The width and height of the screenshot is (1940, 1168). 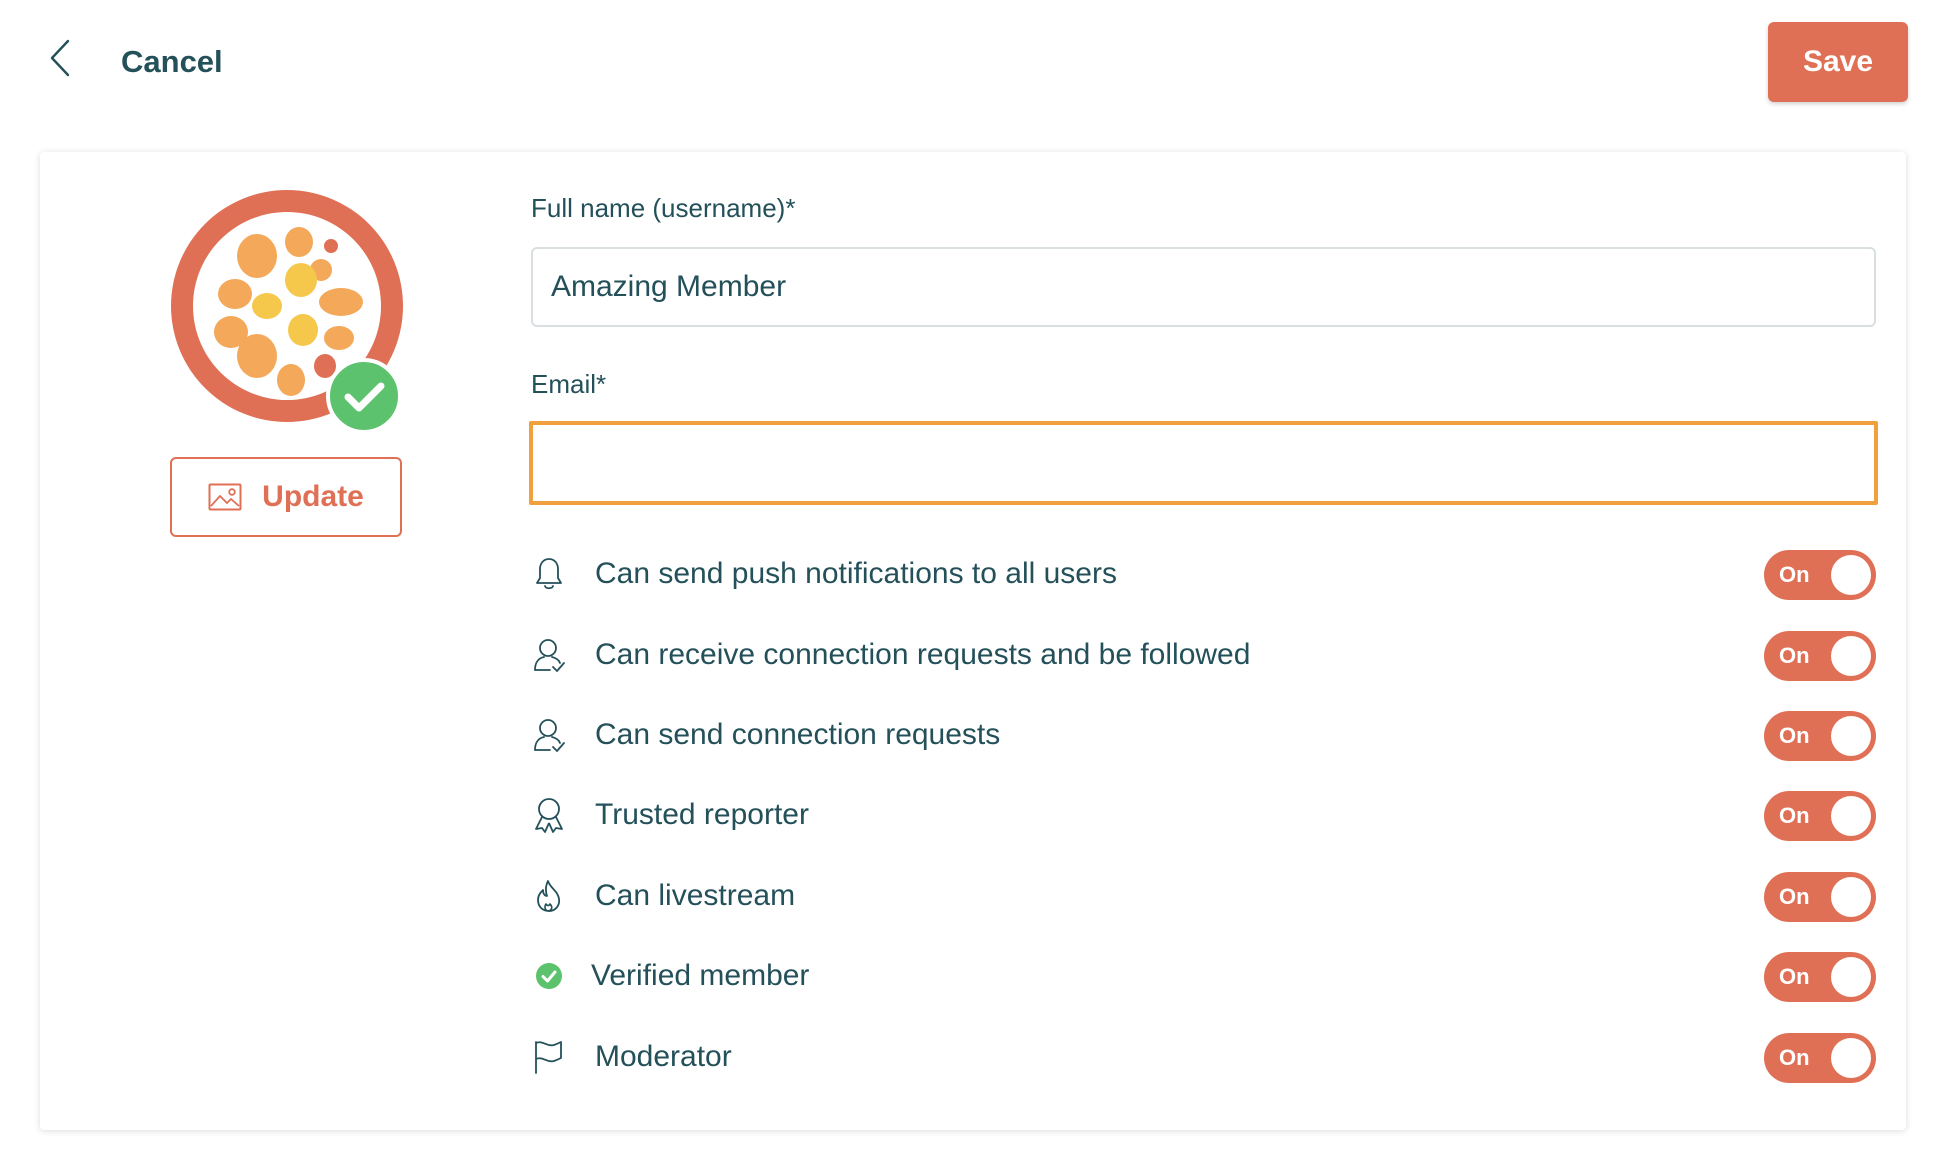 What do you see at coordinates (663, 1056) in the screenshot?
I see `permission-label: Moderator` at bounding box center [663, 1056].